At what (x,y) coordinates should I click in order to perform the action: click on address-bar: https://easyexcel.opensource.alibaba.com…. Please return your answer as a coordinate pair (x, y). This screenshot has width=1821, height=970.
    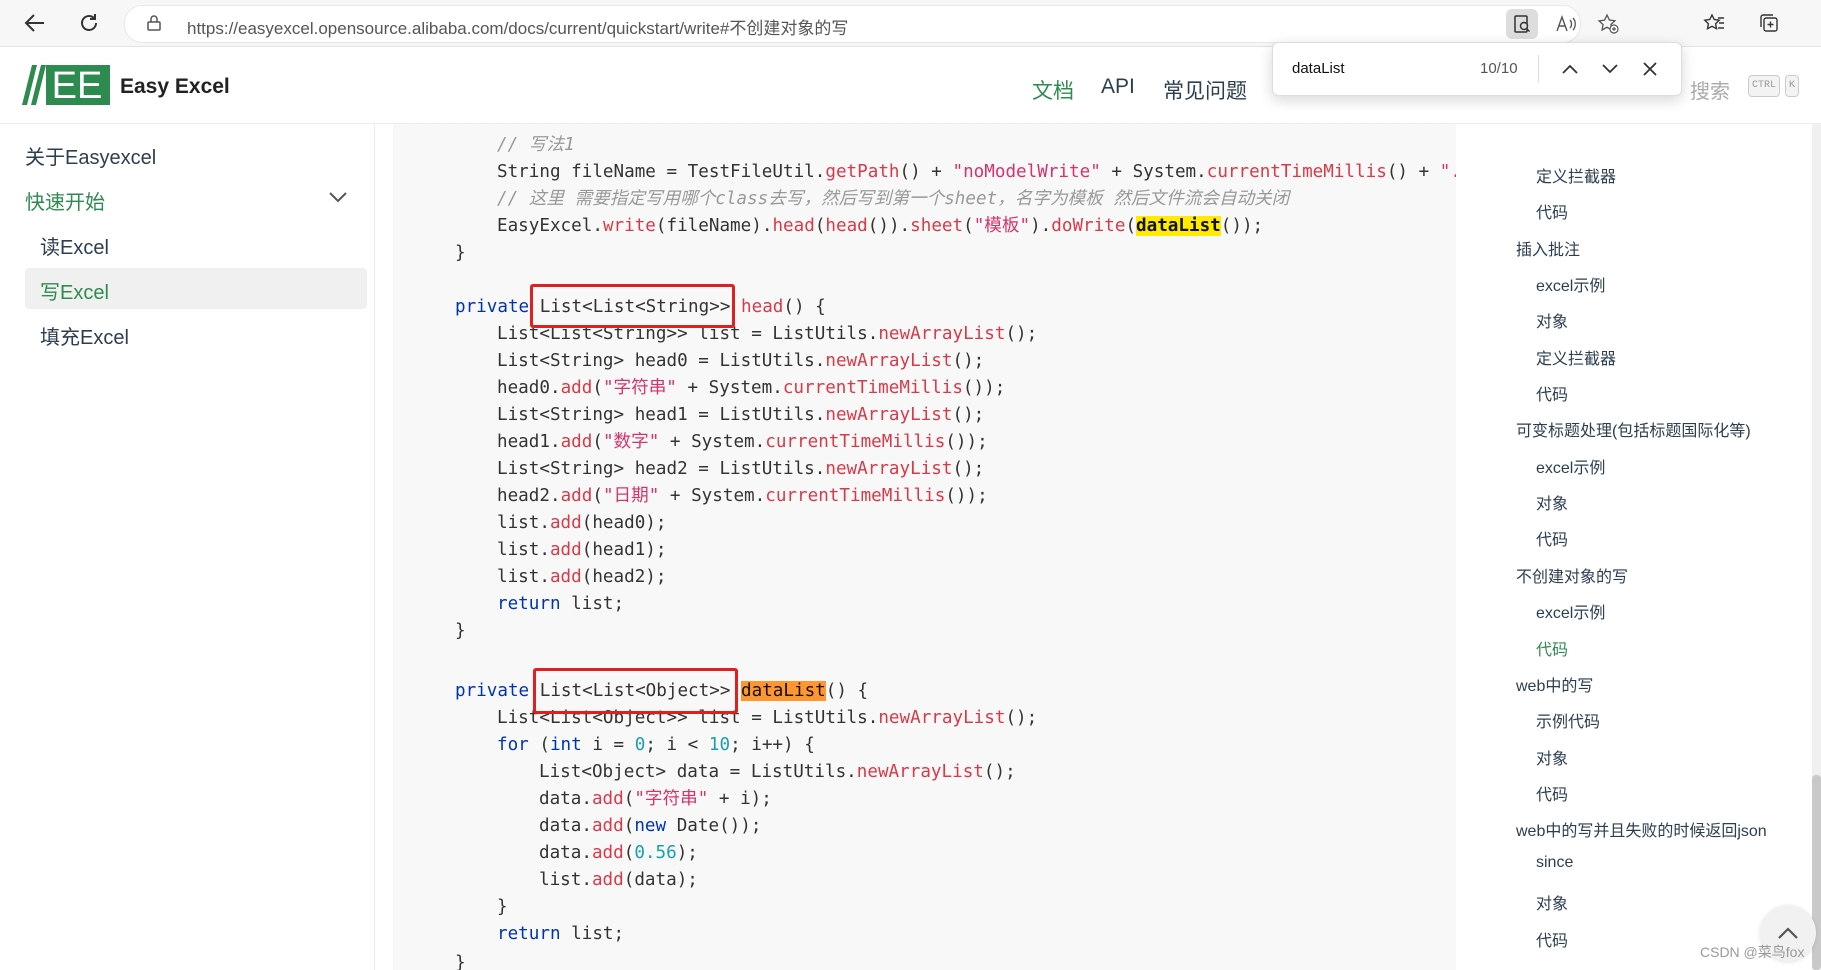
    Looking at the image, I should click on (871, 24).